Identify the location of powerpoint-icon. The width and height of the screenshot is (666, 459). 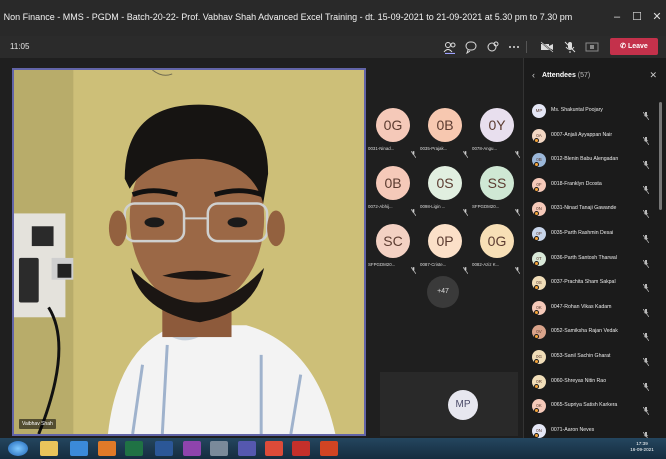
(329, 448).